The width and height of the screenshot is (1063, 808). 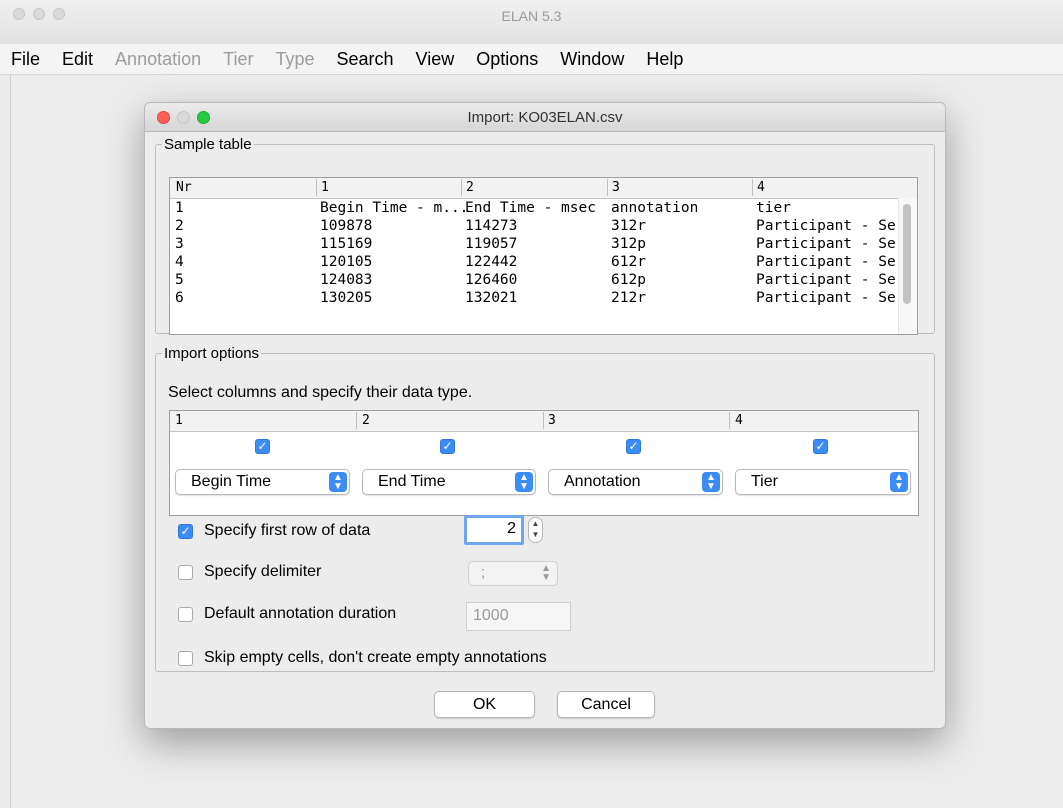 What do you see at coordinates (449, 482) in the screenshot?
I see `column-2-type-select: End Time ▲ ▼` at bounding box center [449, 482].